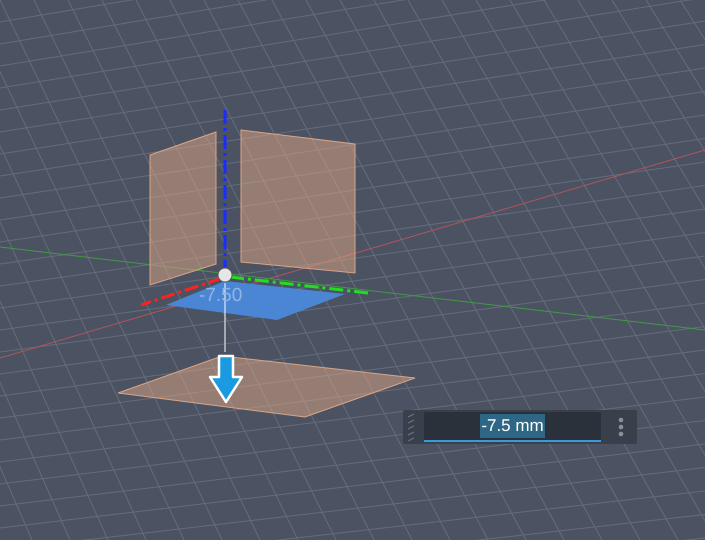 The image size is (705, 540). What do you see at coordinates (512, 427) in the screenshot?
I see `value-input-field: -7.5 mm` at bounding box center [512, 427].